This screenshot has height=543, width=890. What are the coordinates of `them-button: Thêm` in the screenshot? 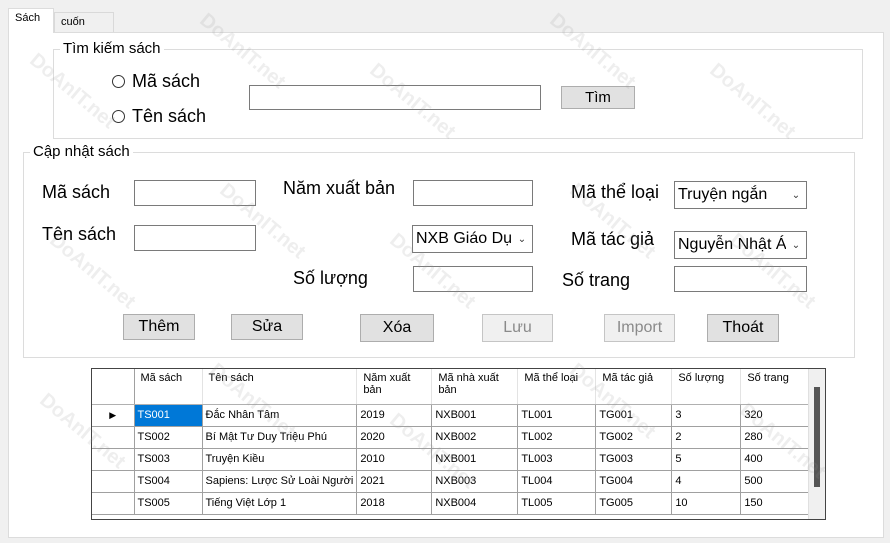 It's located at (159, 327).